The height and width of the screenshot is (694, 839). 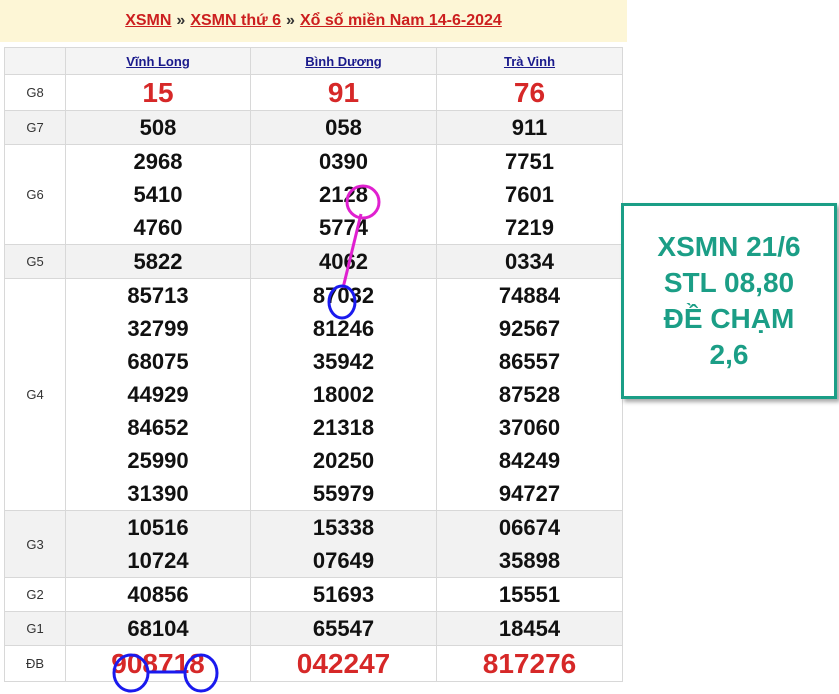 I want to click on callout-line: ĐỀ CHẠM, so click(x=729, y=318).